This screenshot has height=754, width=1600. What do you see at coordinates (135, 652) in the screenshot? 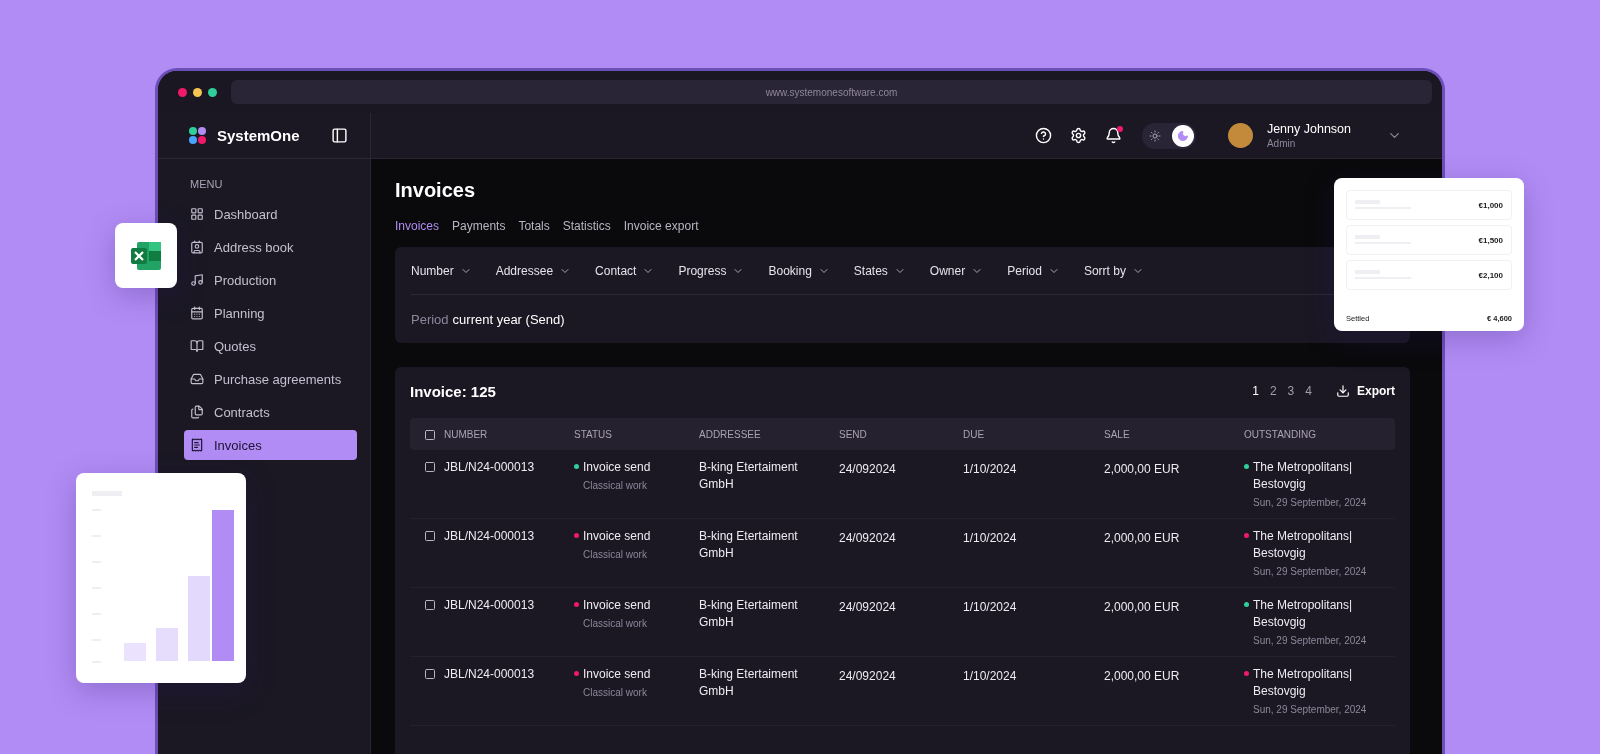
I see `bar` at bounding box center [135, 652].